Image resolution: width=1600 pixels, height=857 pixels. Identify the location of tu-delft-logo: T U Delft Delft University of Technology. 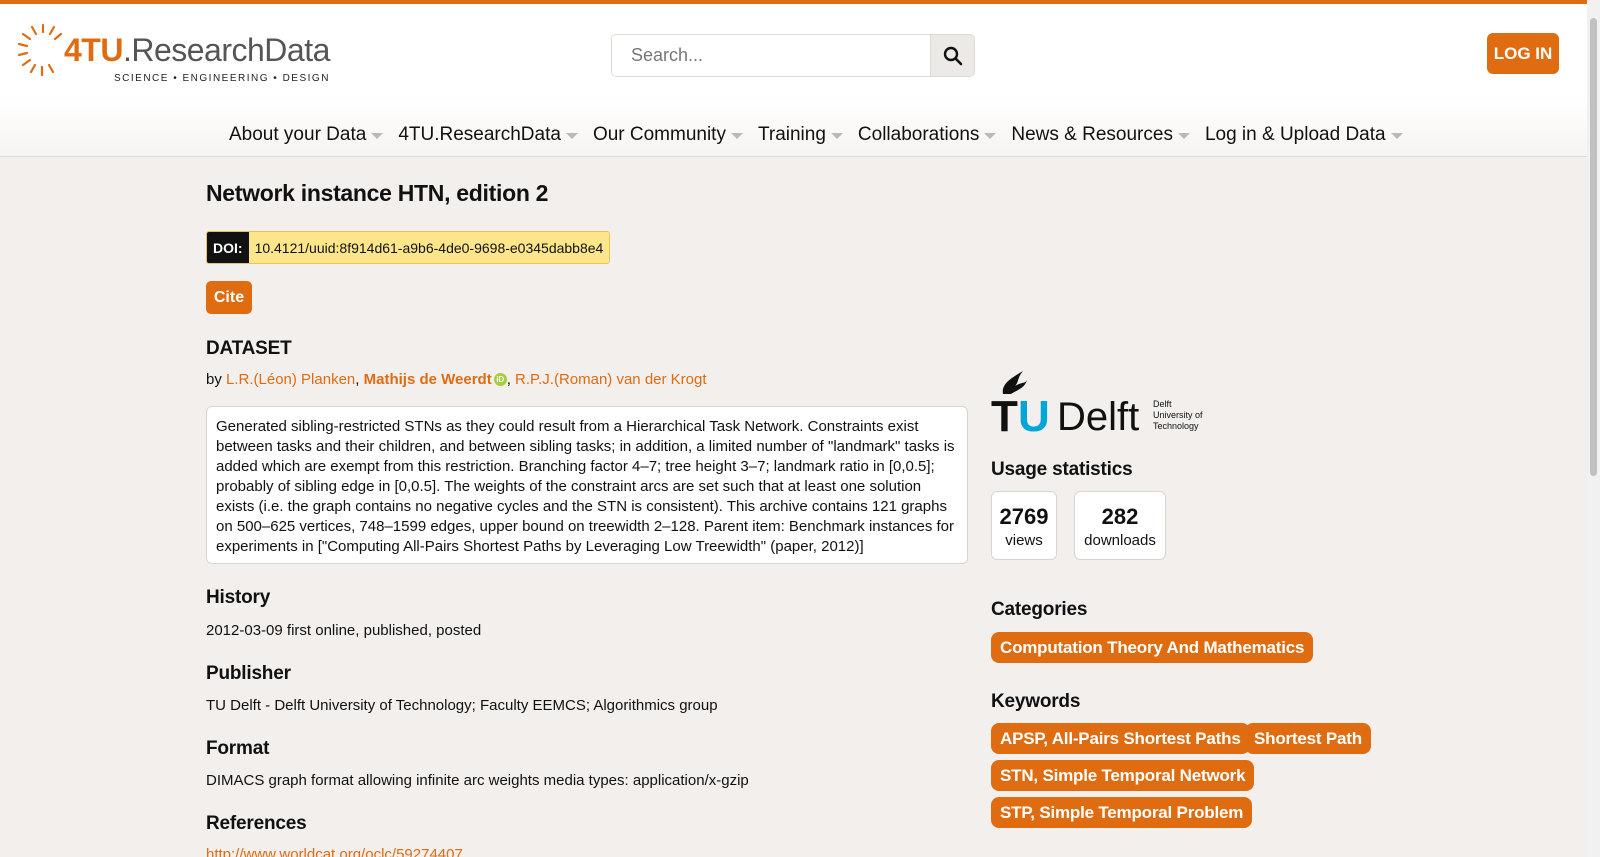
(1103, 405).